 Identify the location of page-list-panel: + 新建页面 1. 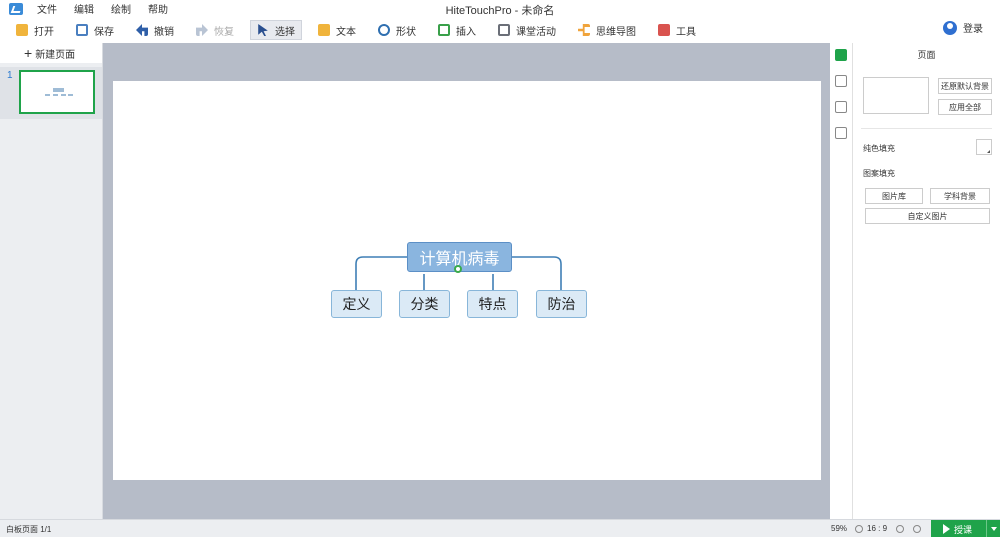
(51, 281).